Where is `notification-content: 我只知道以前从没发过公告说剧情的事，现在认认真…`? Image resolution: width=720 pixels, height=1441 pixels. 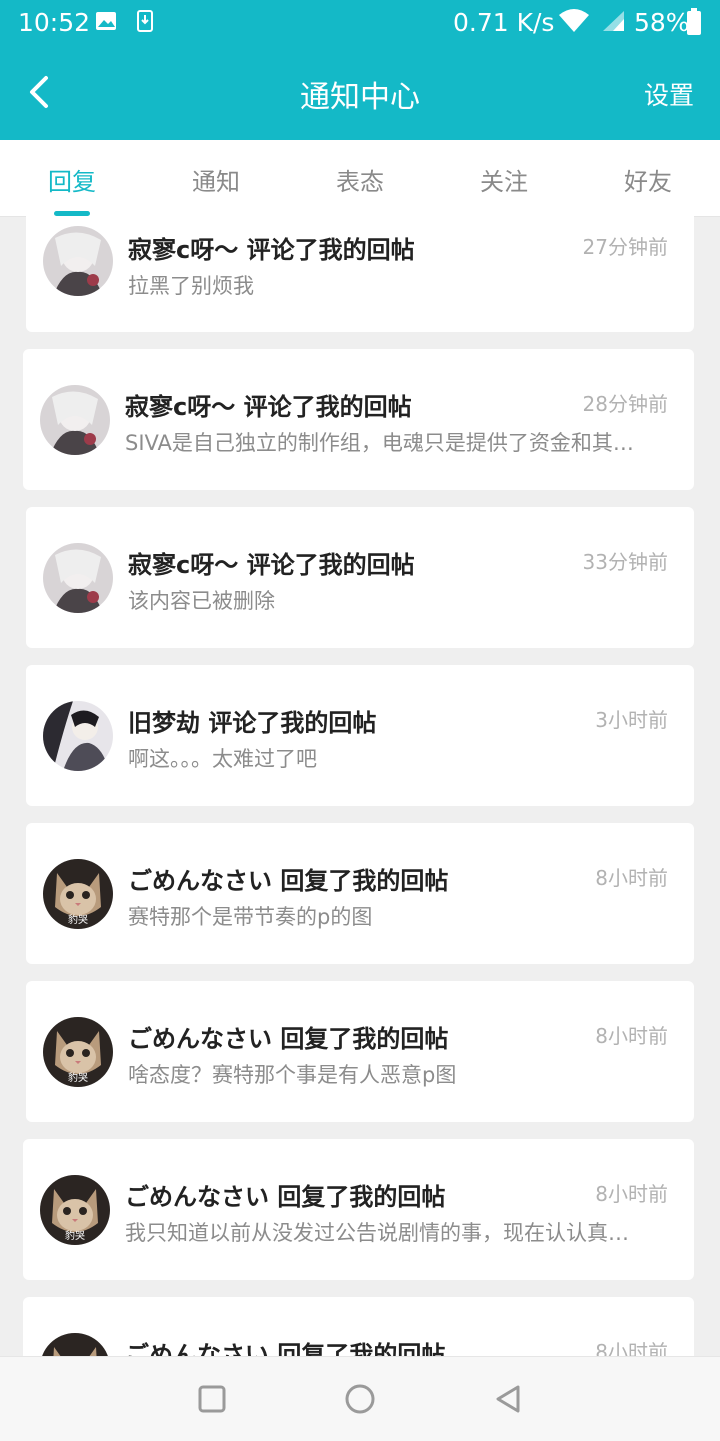
notification-content: 我只知道以前从没发过公告说剧情的事，现在认认真… is located at coordinates (377, 1233).